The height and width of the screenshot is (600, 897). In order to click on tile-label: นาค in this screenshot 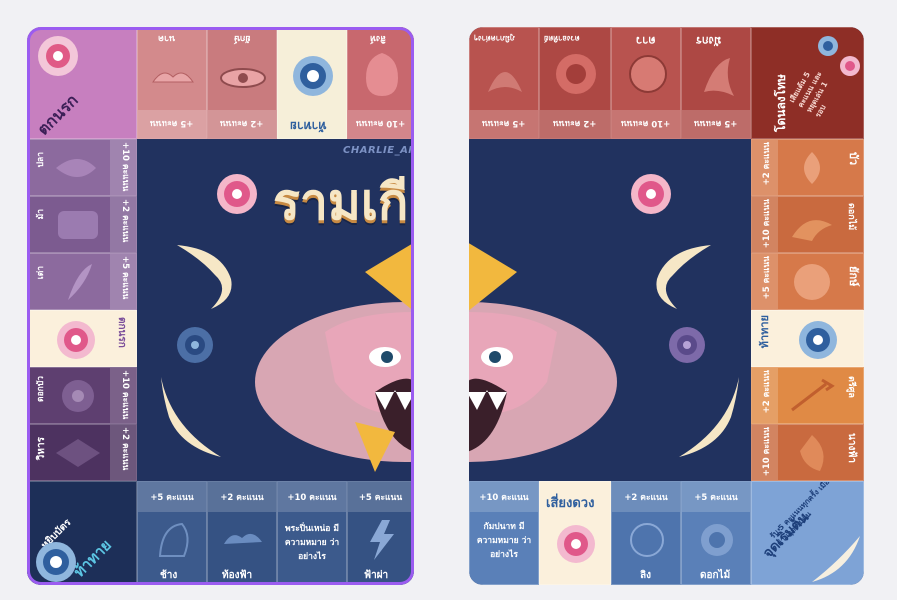, I will do `click(167, 38)`.